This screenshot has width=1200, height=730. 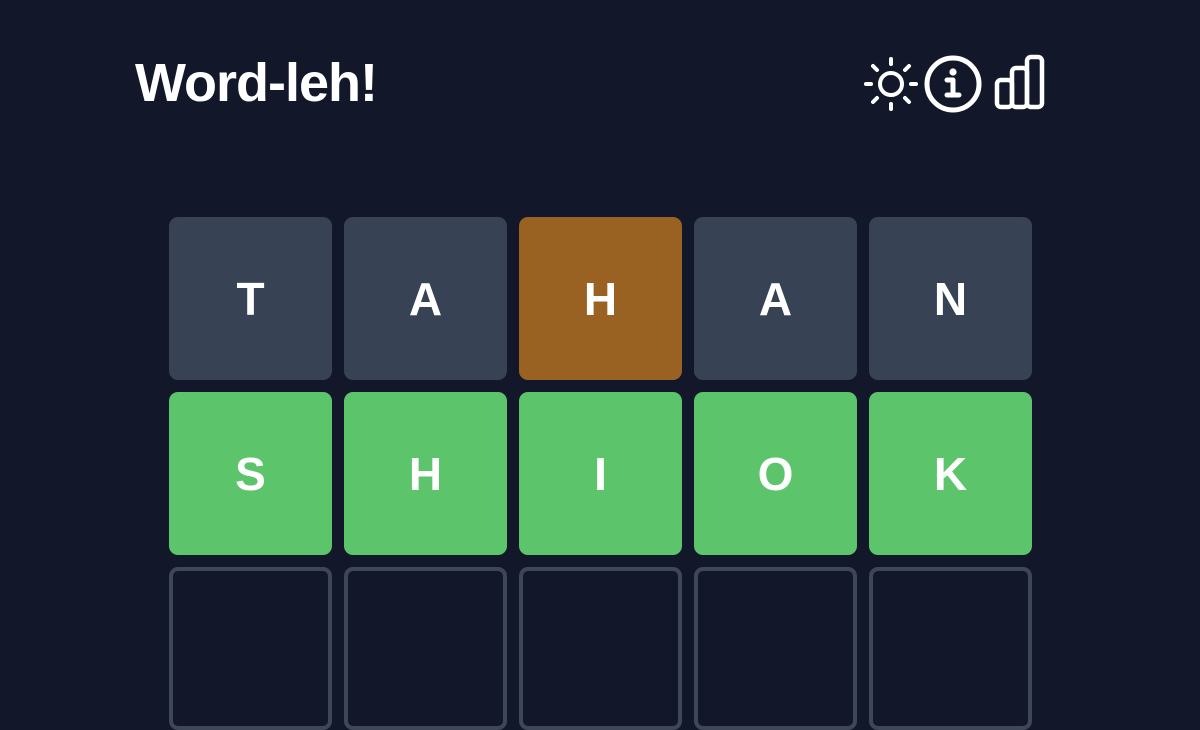 I want to click on tile-r1-c1: T, so click(x=250, y=298).